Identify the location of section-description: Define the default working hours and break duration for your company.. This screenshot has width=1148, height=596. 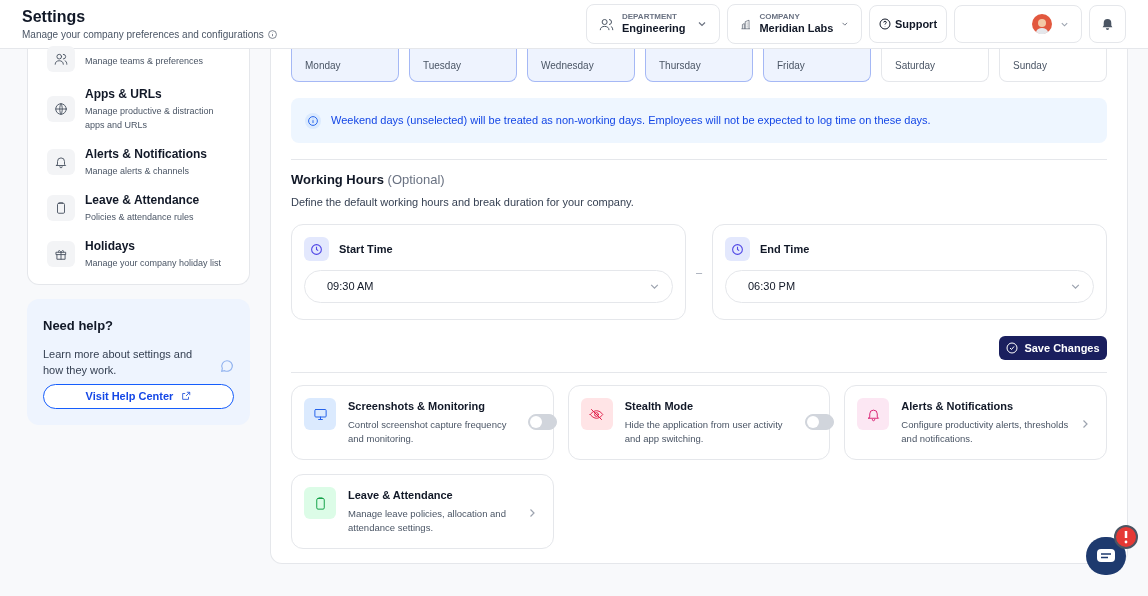
(463, 202).